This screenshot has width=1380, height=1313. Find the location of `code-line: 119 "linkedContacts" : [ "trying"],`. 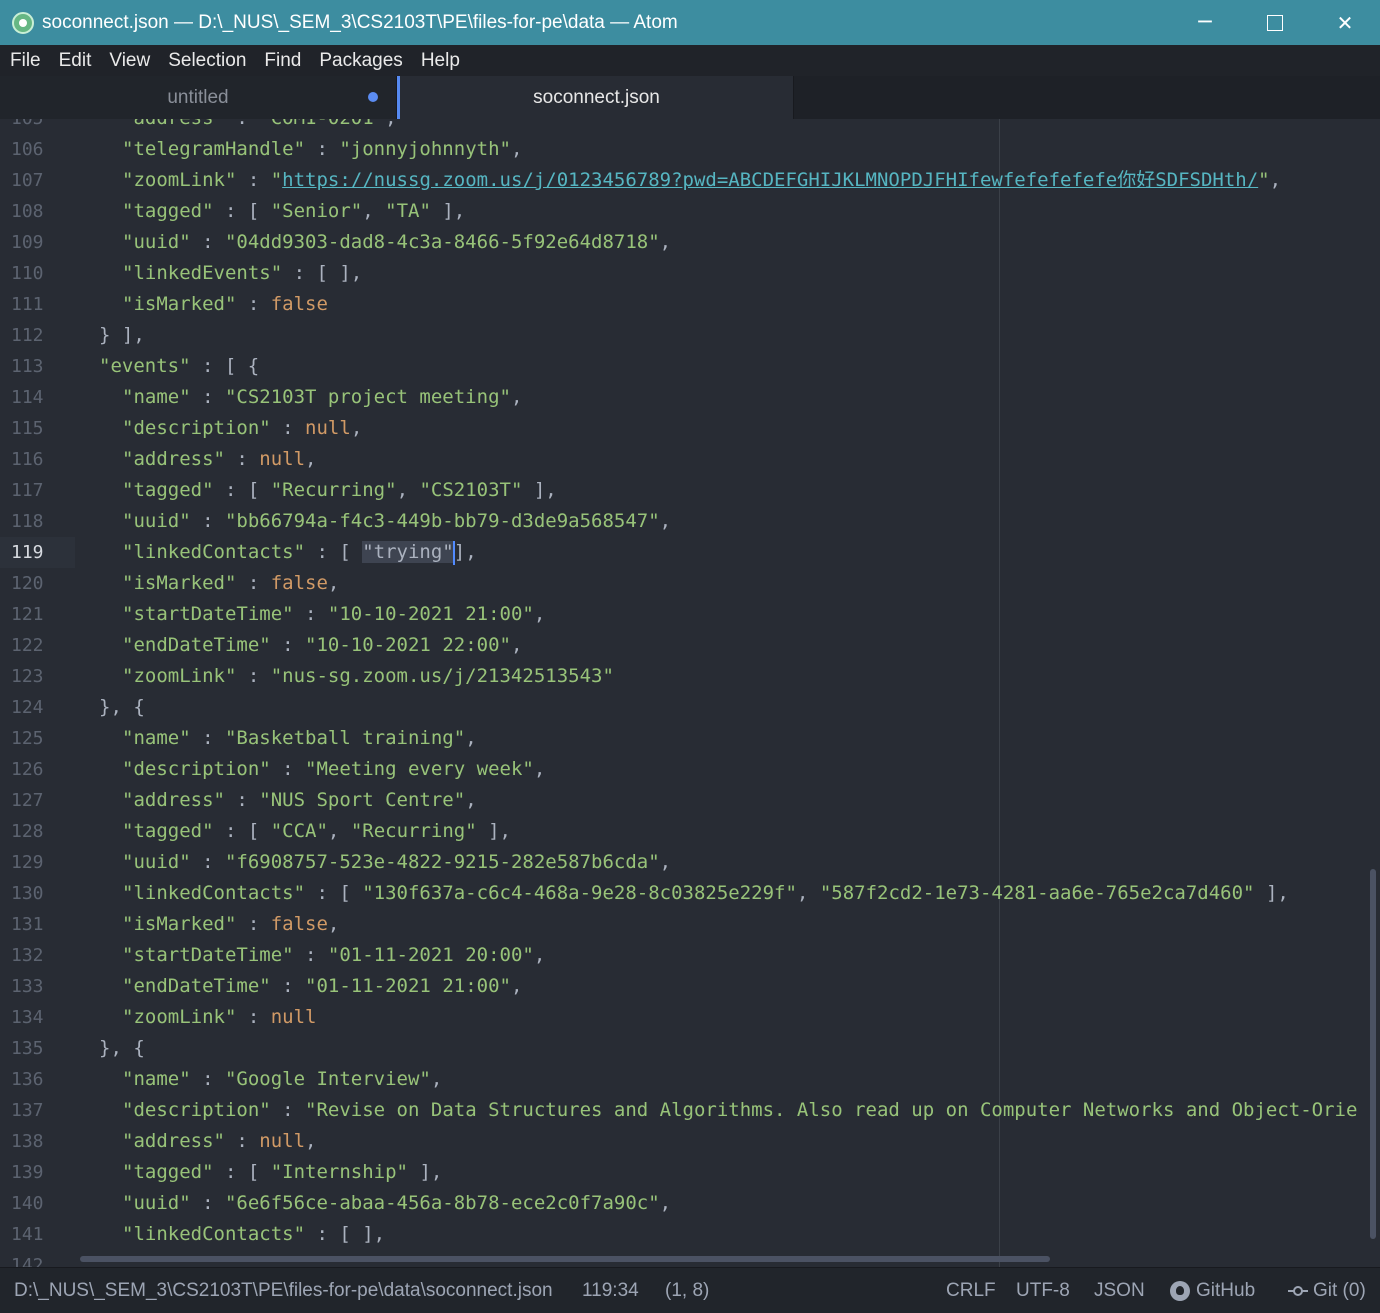

code-line: 119 "linkedContacts" : [ "trying"], is located at coordinates (690, 552).